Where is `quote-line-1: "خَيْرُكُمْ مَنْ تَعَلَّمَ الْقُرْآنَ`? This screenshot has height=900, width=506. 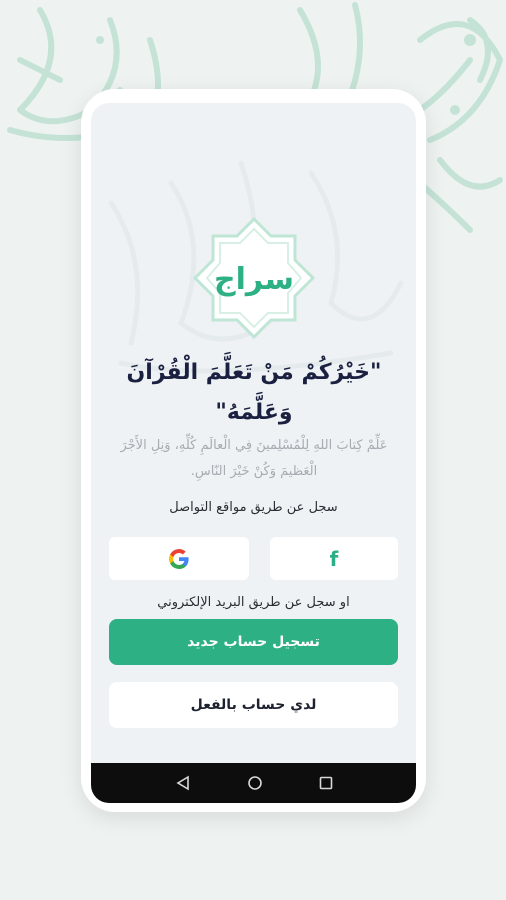 quote-line-1: "خَيْرُكُمْ مَنْ تَعَلَّمَ الْقُرْآنَ is located at coordinates (254, 372).